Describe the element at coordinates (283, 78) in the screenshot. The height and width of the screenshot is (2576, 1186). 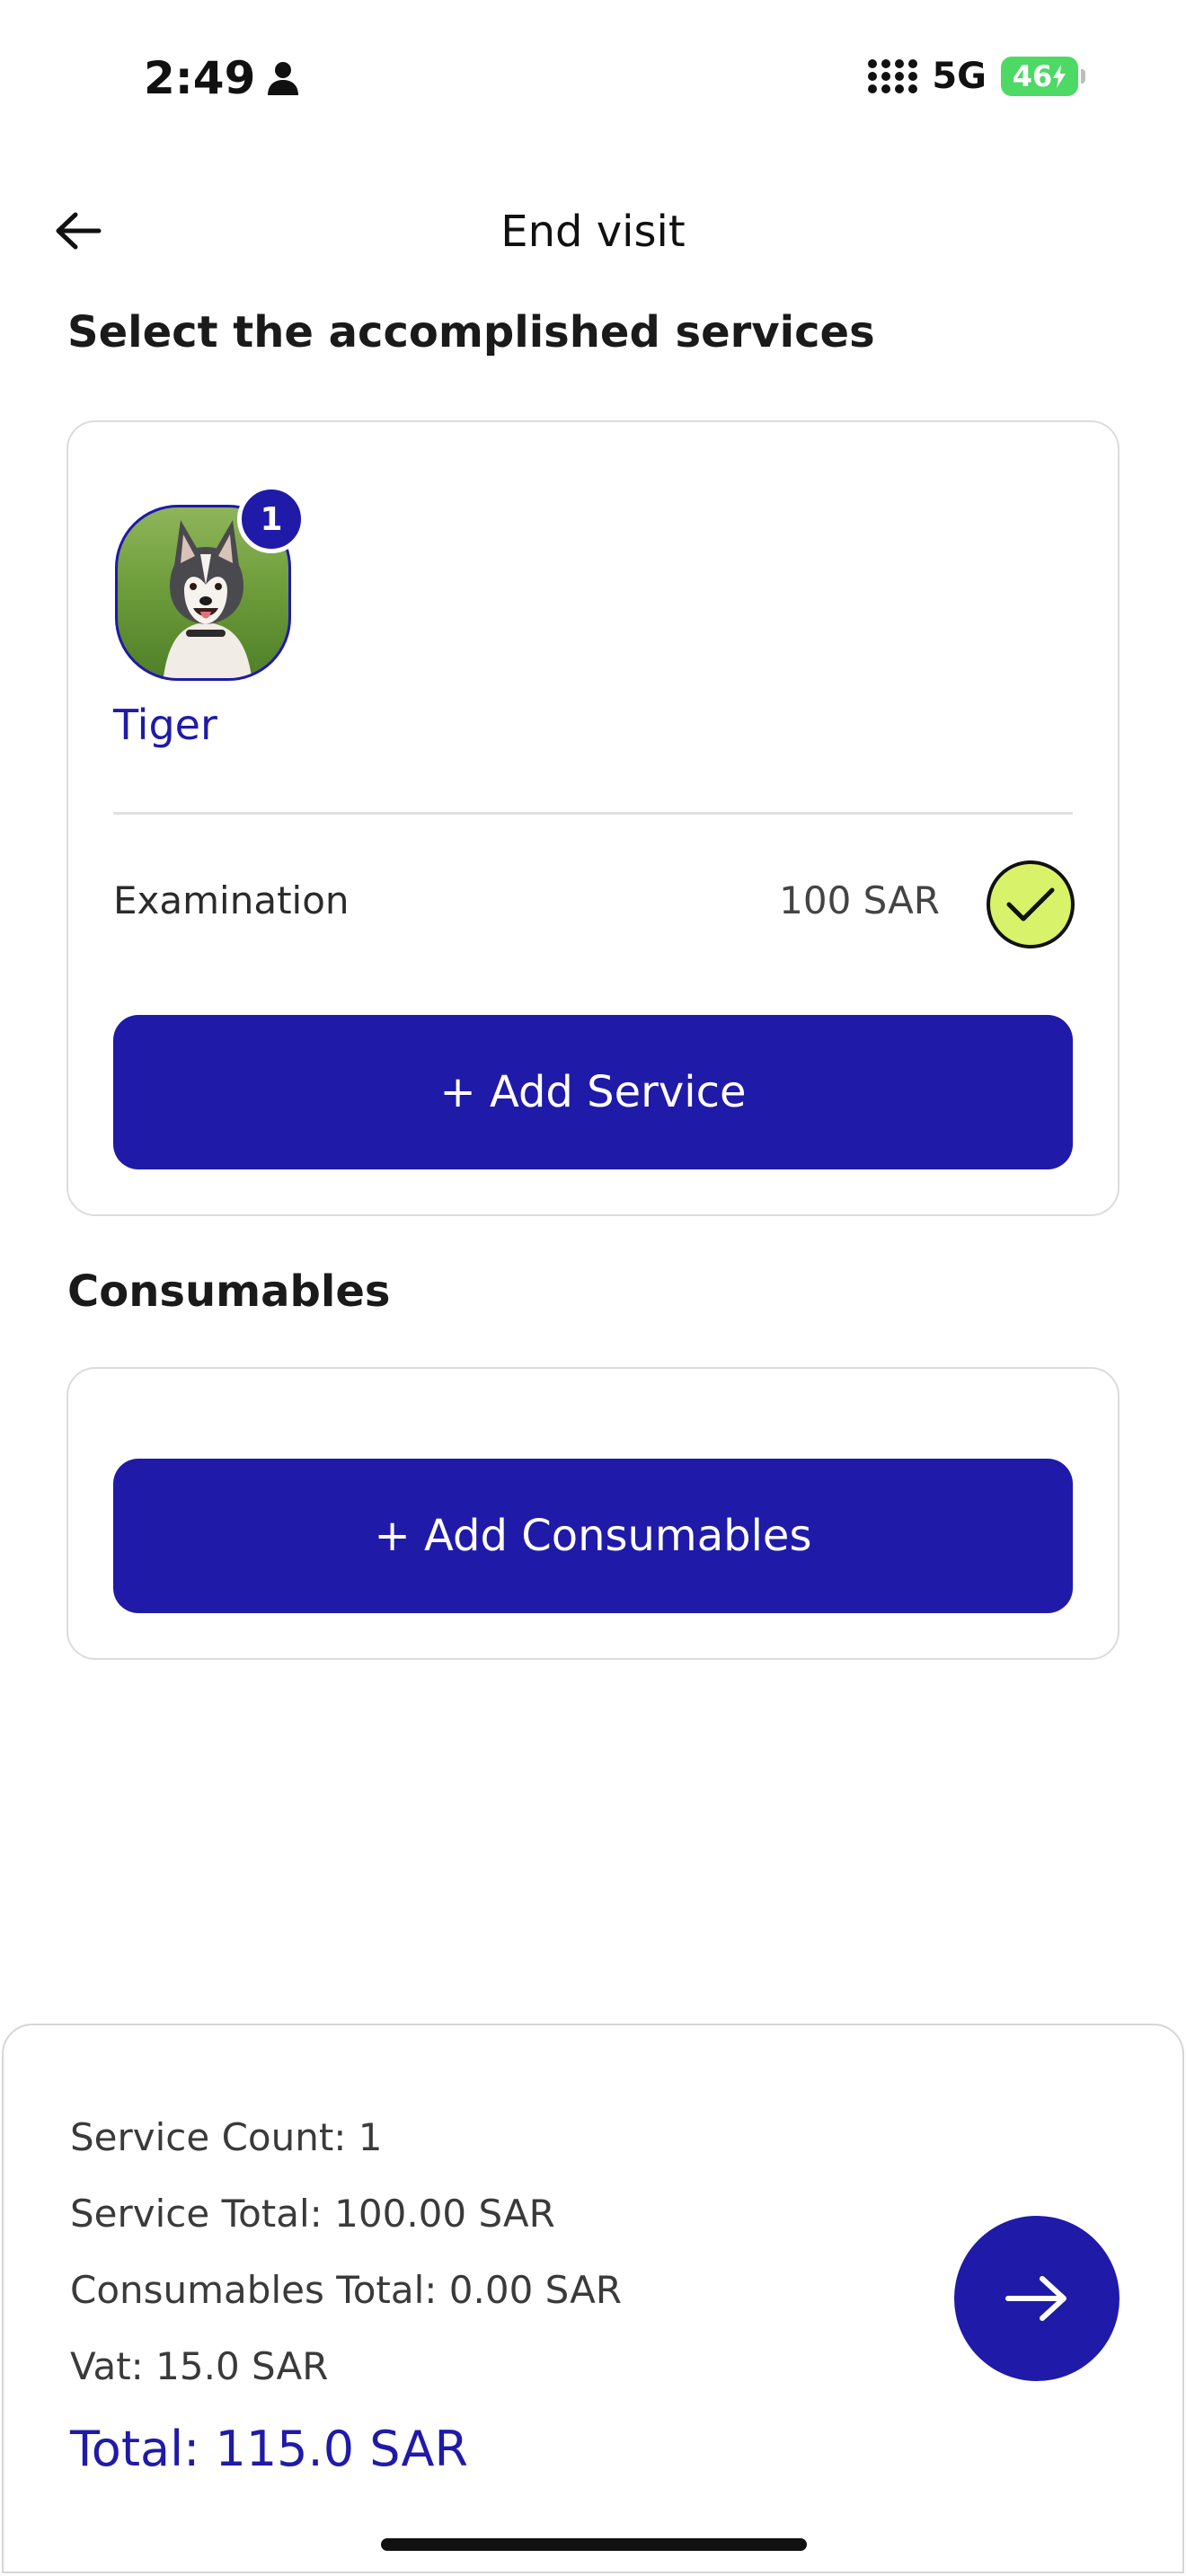
I see `person-icon` at that location.